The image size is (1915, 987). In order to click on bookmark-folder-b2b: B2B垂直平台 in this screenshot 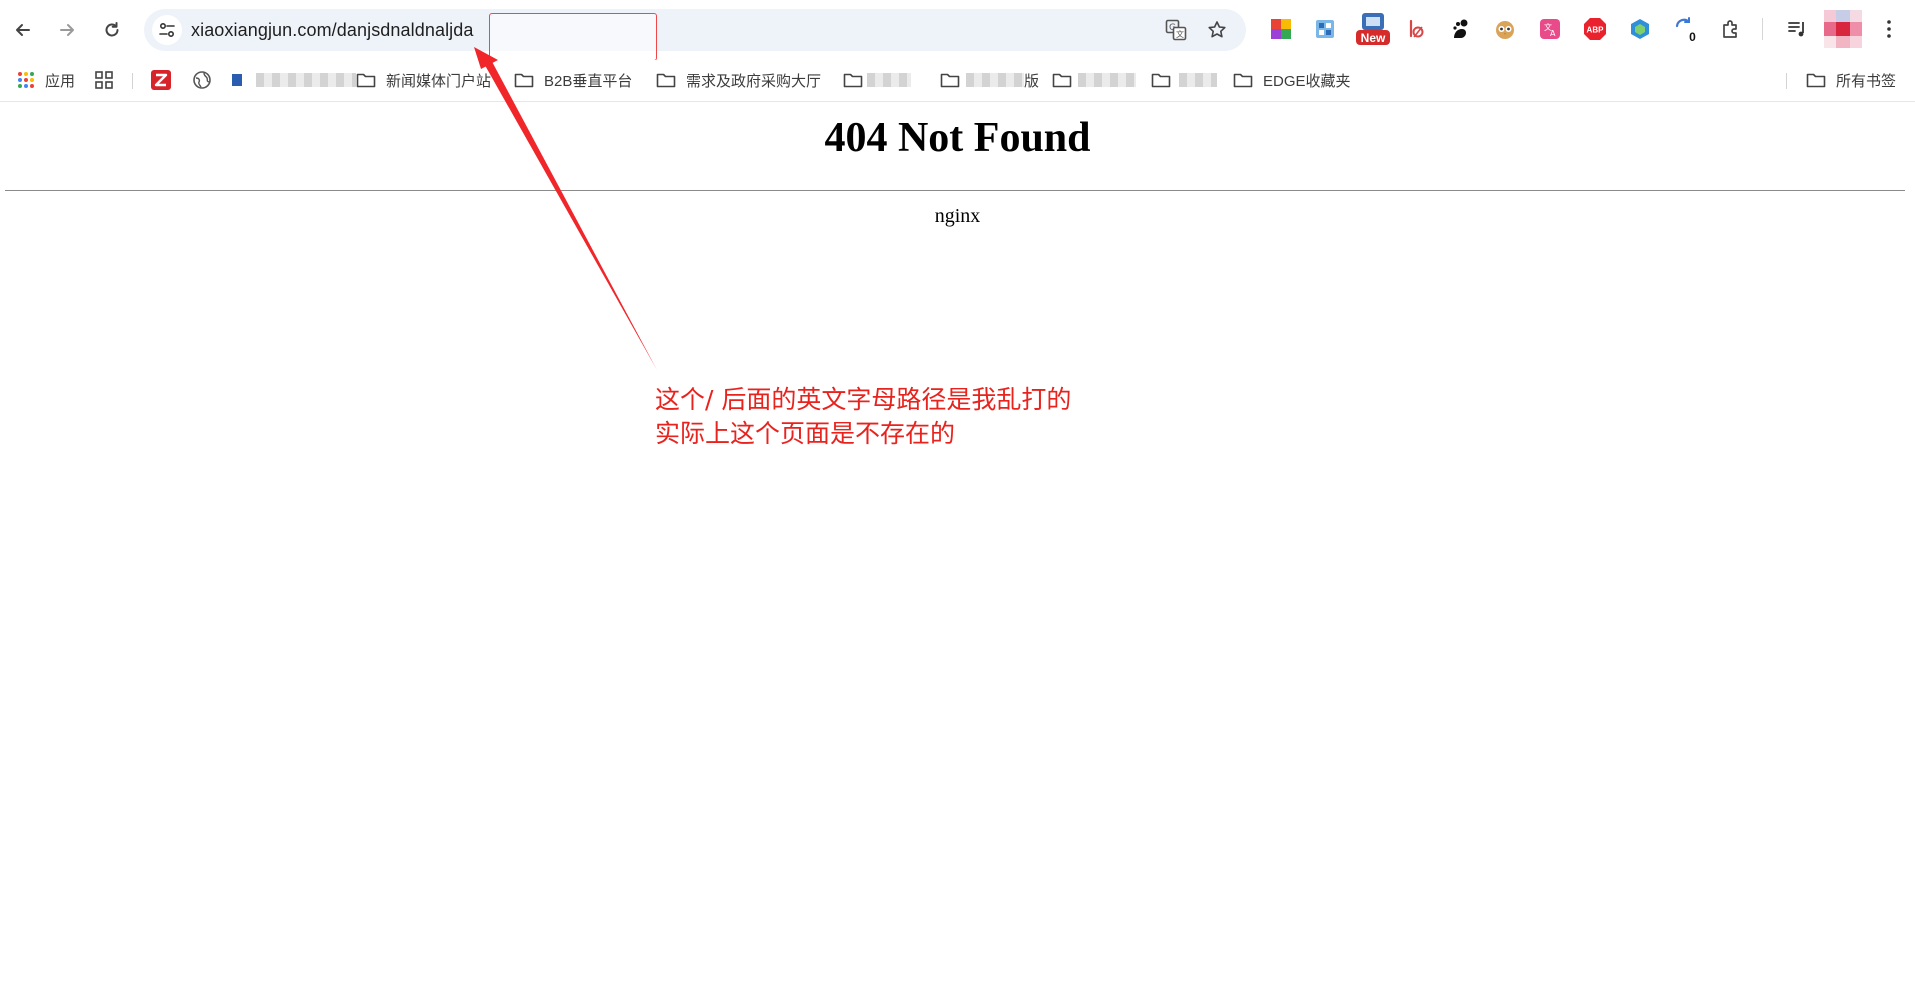, I will do `click(573, 80)`.